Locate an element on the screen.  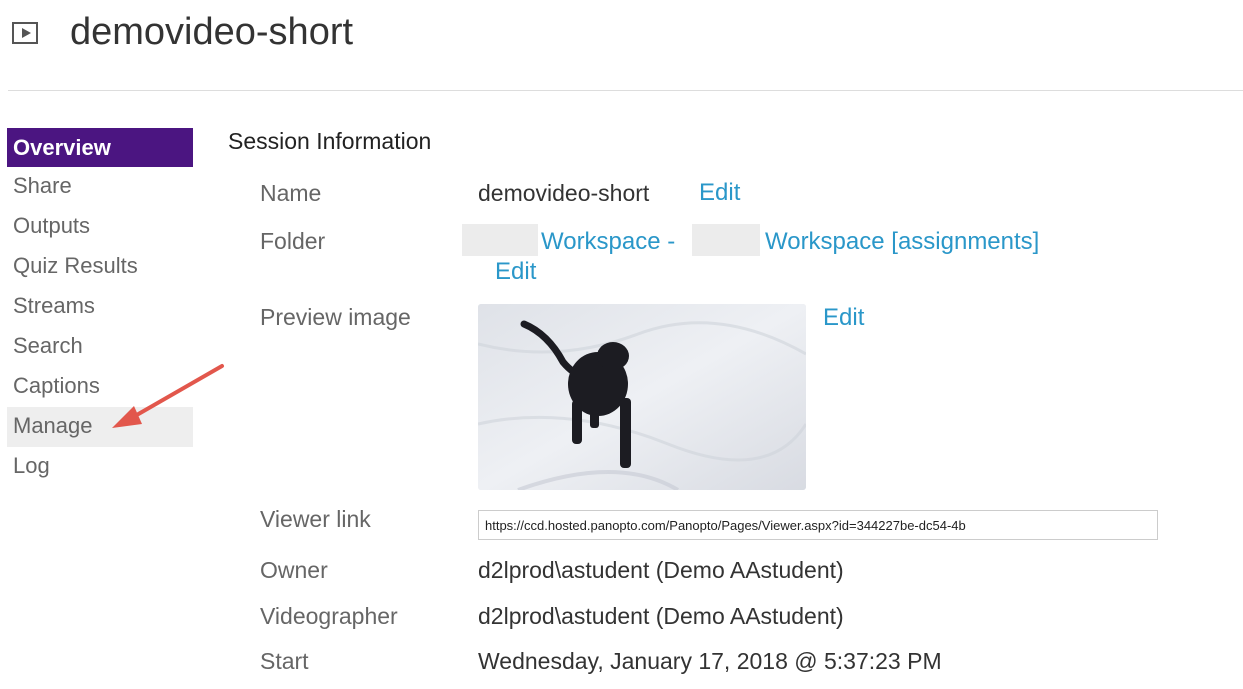
sidebar-item-quiz-results: Quiz Results is located at coordinates (100, 267).